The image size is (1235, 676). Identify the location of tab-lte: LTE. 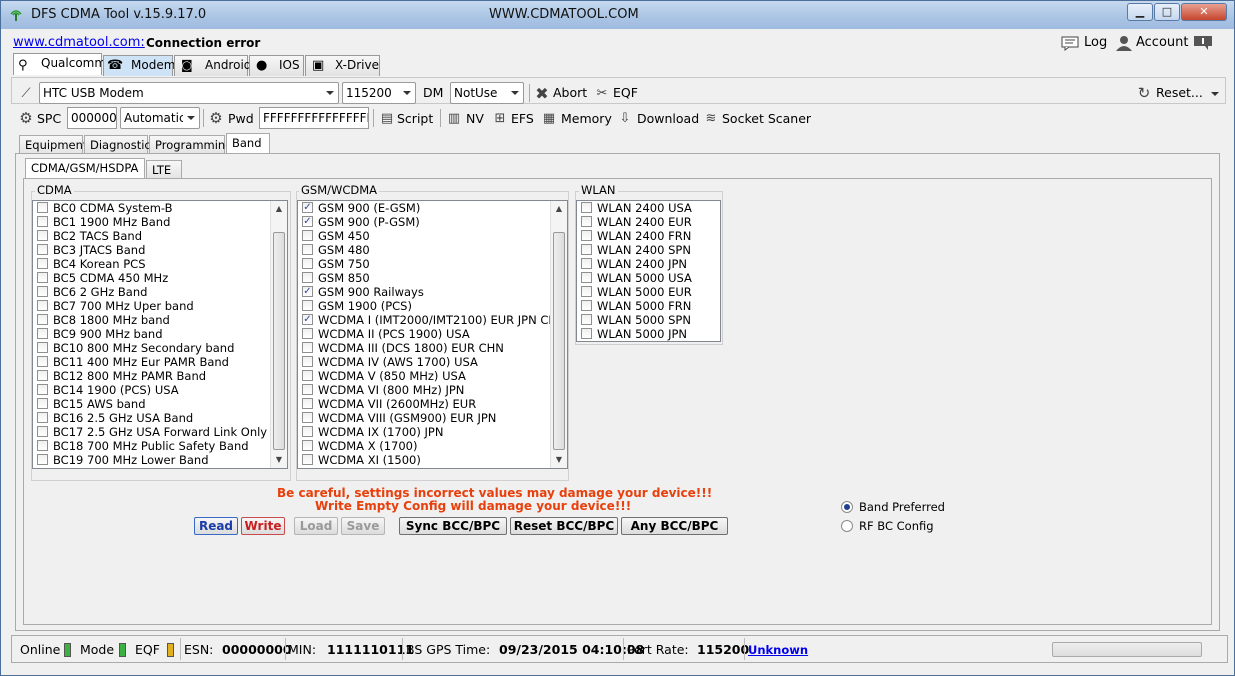
(164, 169).